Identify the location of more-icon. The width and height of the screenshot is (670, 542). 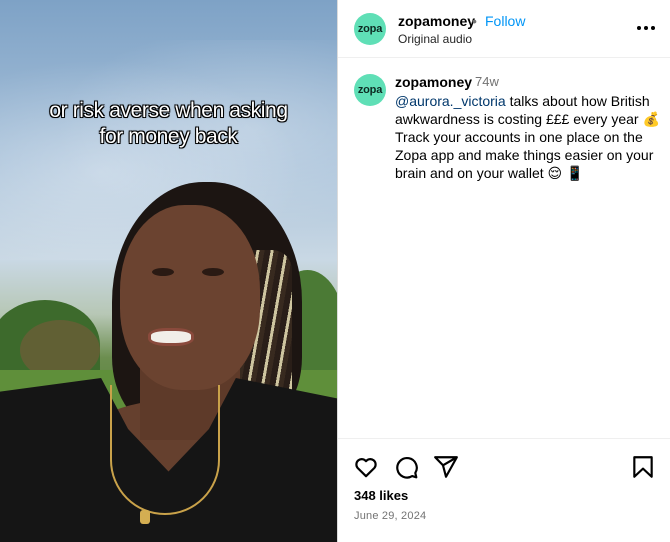
(646, 28).